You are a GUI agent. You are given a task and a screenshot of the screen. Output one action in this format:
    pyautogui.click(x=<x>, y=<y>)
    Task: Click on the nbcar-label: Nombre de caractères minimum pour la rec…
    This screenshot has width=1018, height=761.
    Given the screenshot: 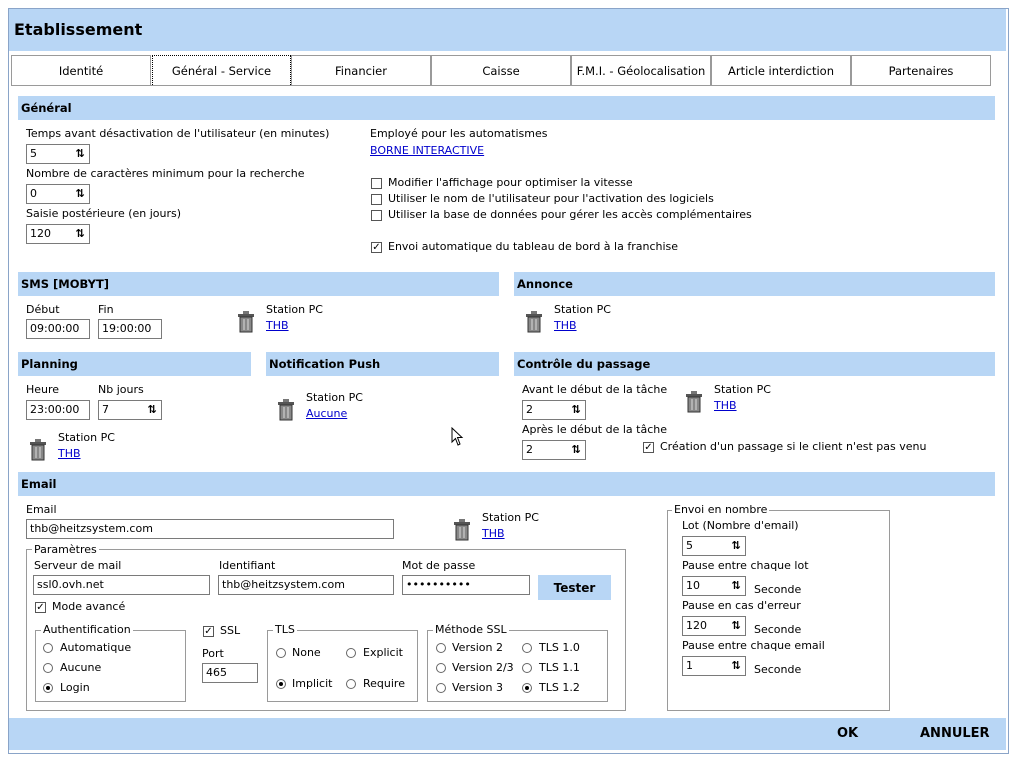 What is the action you would take?
    pyautogui.click(x=165, y=173)
    